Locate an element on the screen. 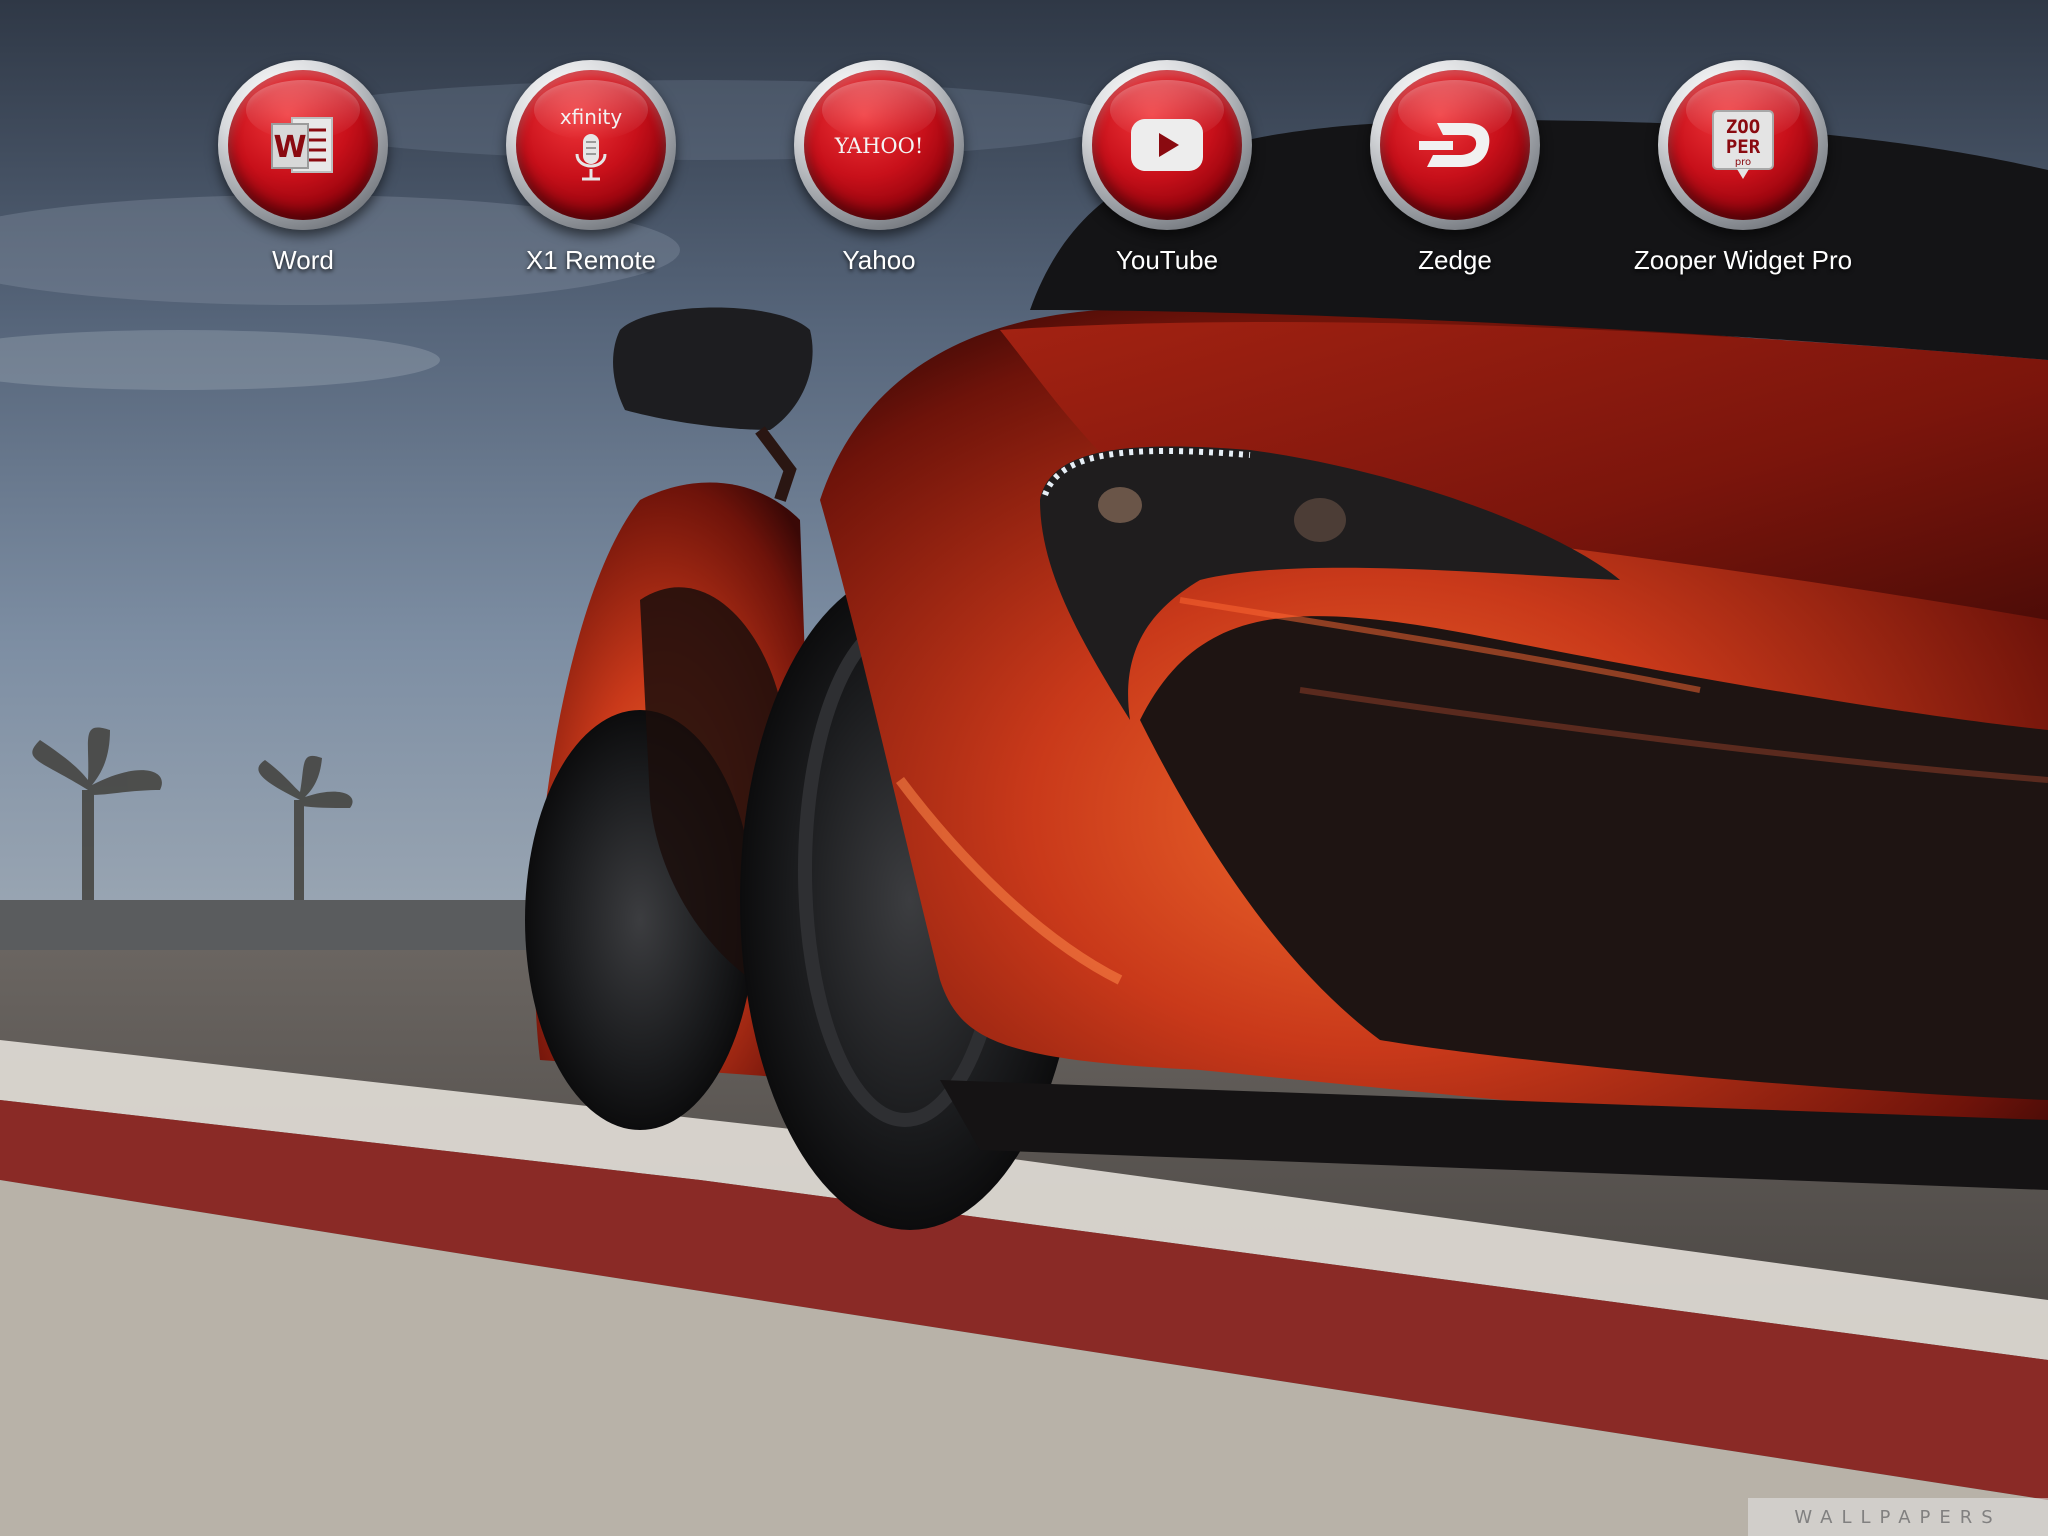 This screenshot has height=1536, width=2048. zooper-glyph-line2: PER is located at coordinates (1743, 147).